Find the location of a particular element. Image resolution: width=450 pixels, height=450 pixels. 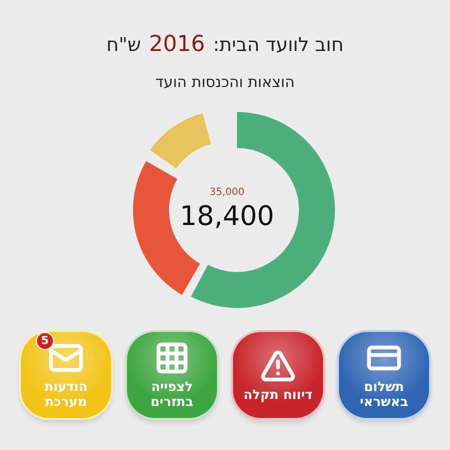

subtitle: הוצאות והכנסות הועד is located at coordinates (225, 82).